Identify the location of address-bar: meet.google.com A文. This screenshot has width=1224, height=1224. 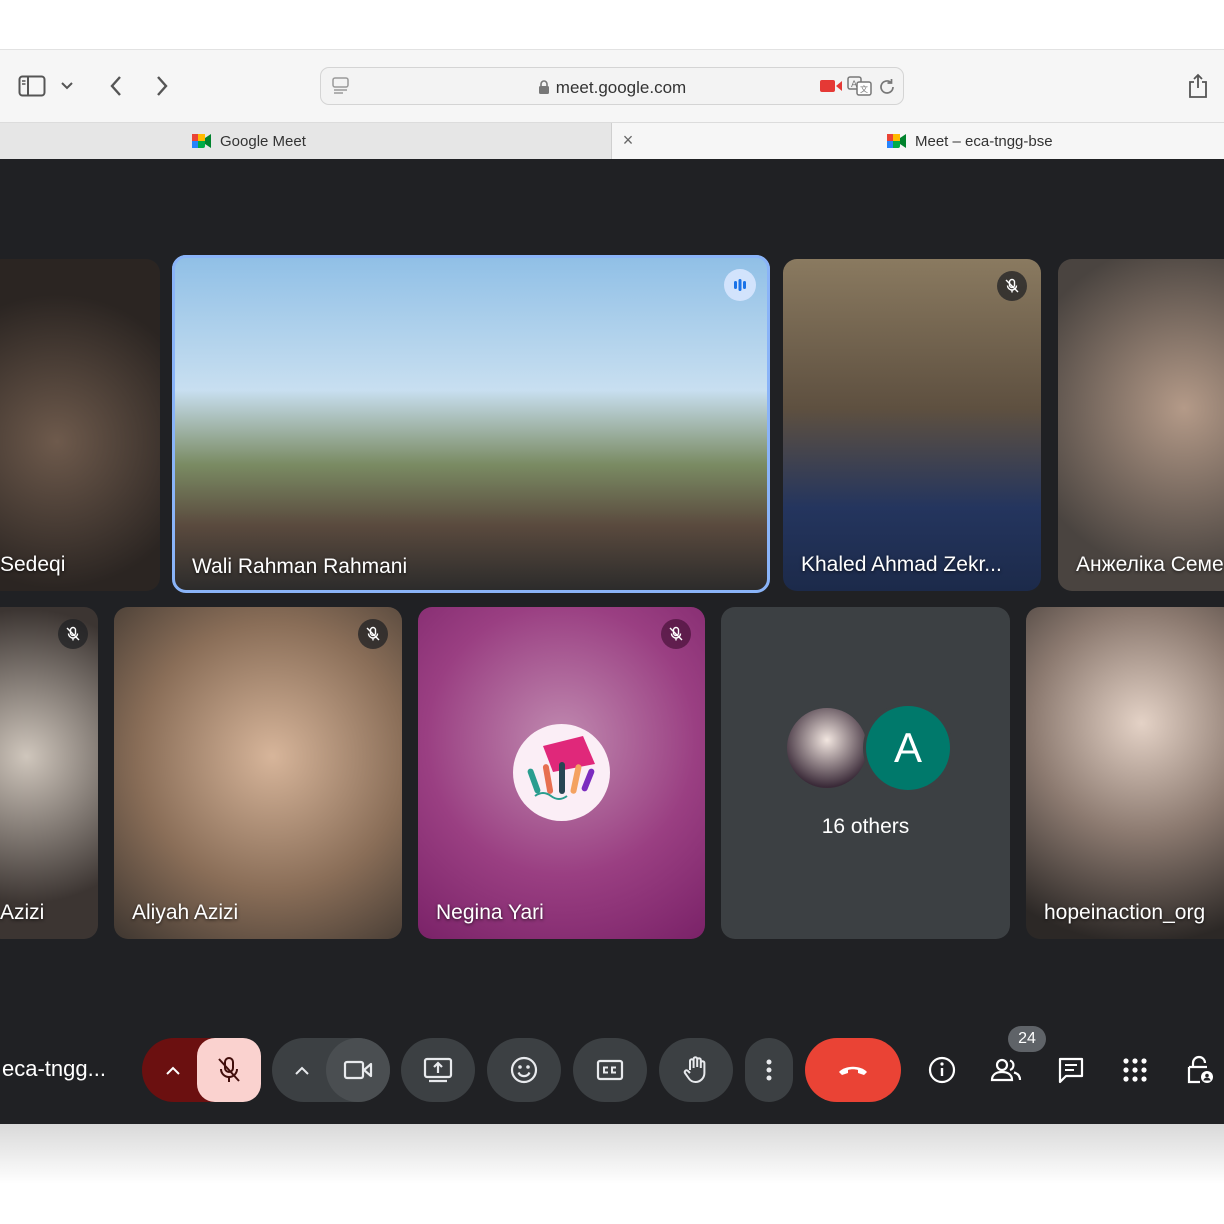
(612, 86).